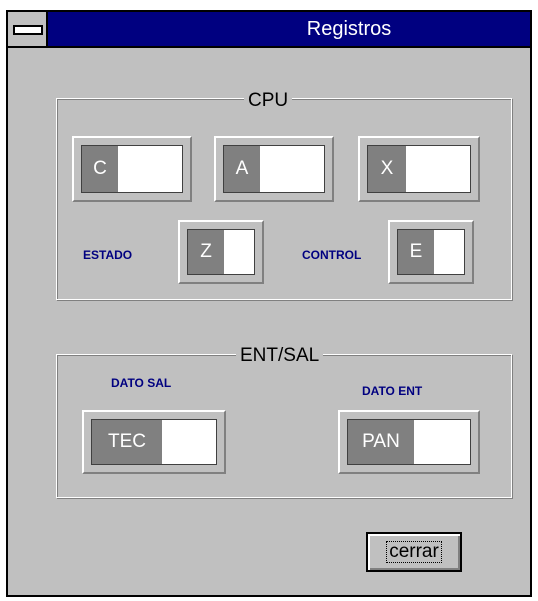  I want to click on minus-icon, so click(28, 30).